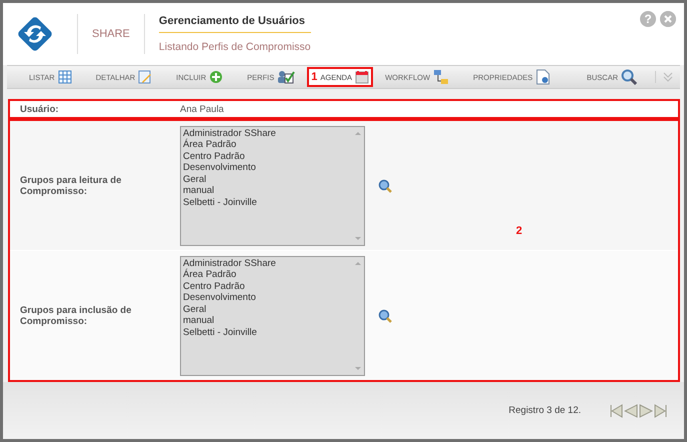 The image size is (687, 442). What do you see at coordinates (70, 185) in the screenshot?
I see `field-label: Grupos para leitura de Compromisso:` at bounding box center [70, 185].